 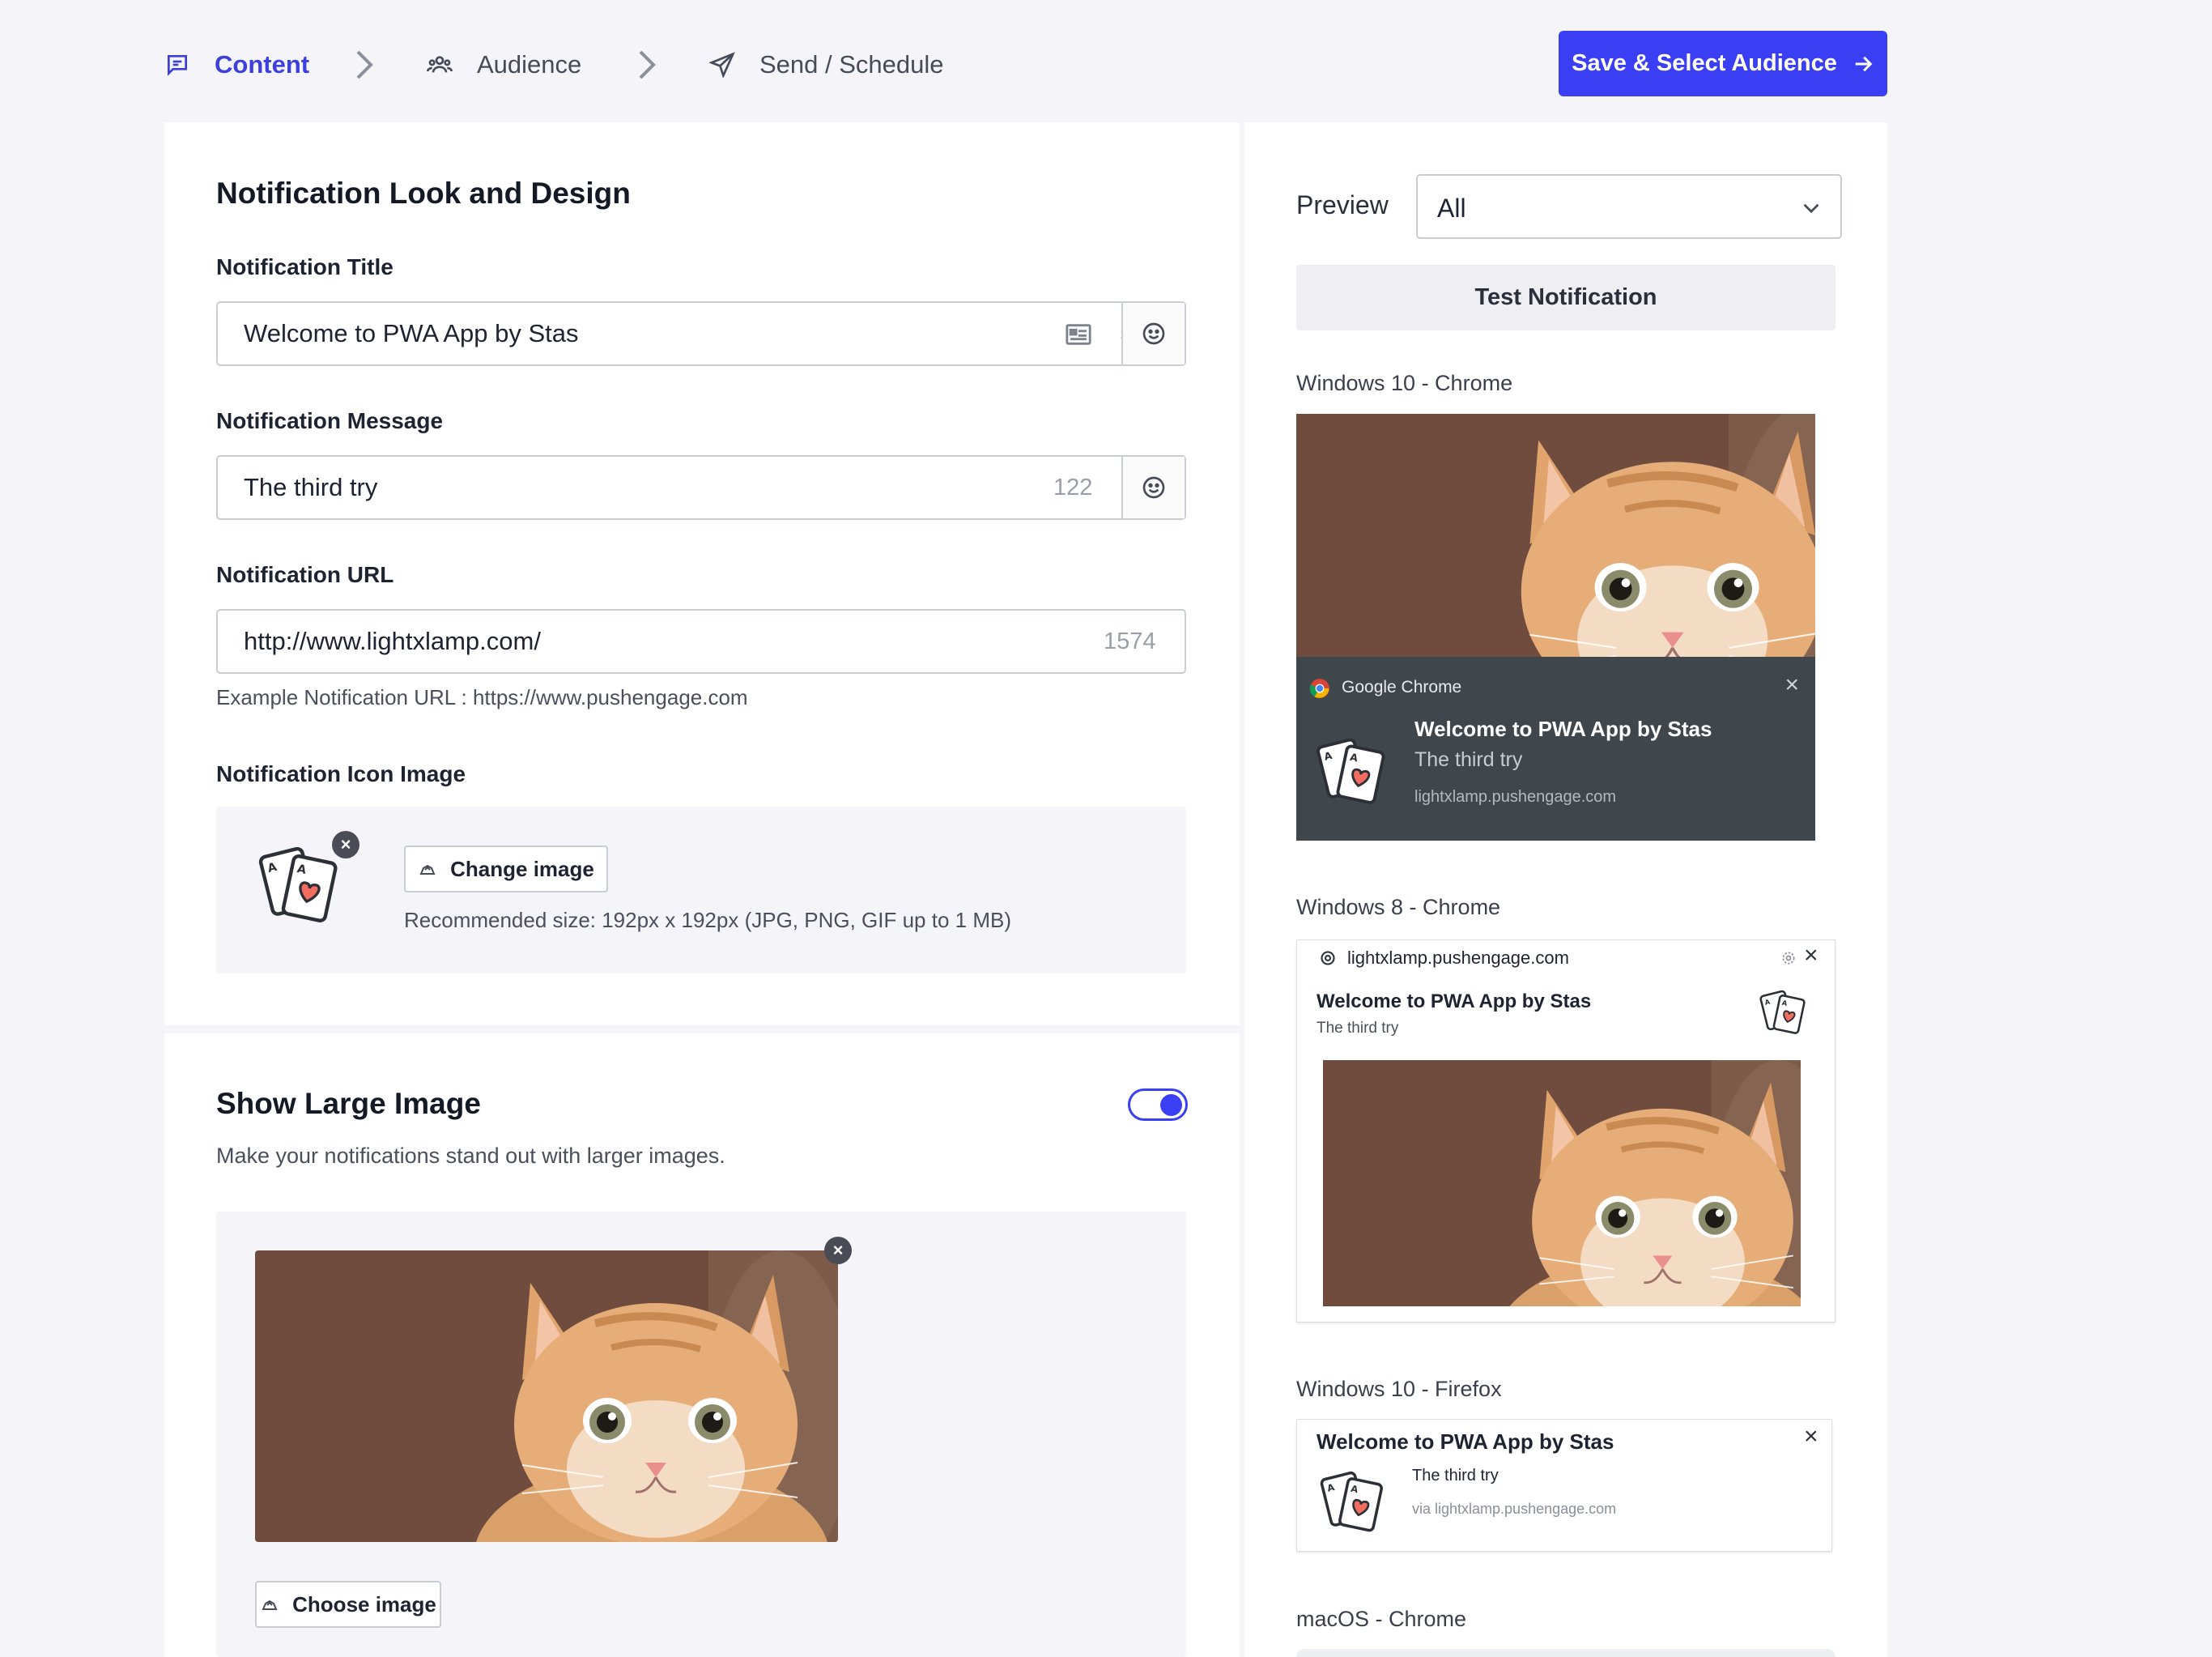 I want to click on step-audience: Audience, so click(x=504, y=64).